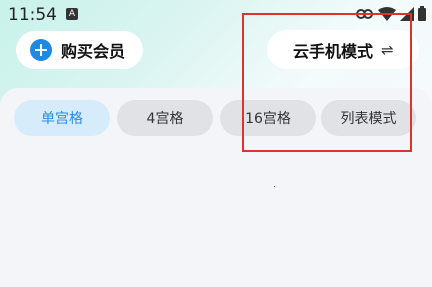 This screenshot has height=287, width=432. Describe the element at coordinates (32, 15) in the screenshot. I see `status-time: 11:54` at that location.